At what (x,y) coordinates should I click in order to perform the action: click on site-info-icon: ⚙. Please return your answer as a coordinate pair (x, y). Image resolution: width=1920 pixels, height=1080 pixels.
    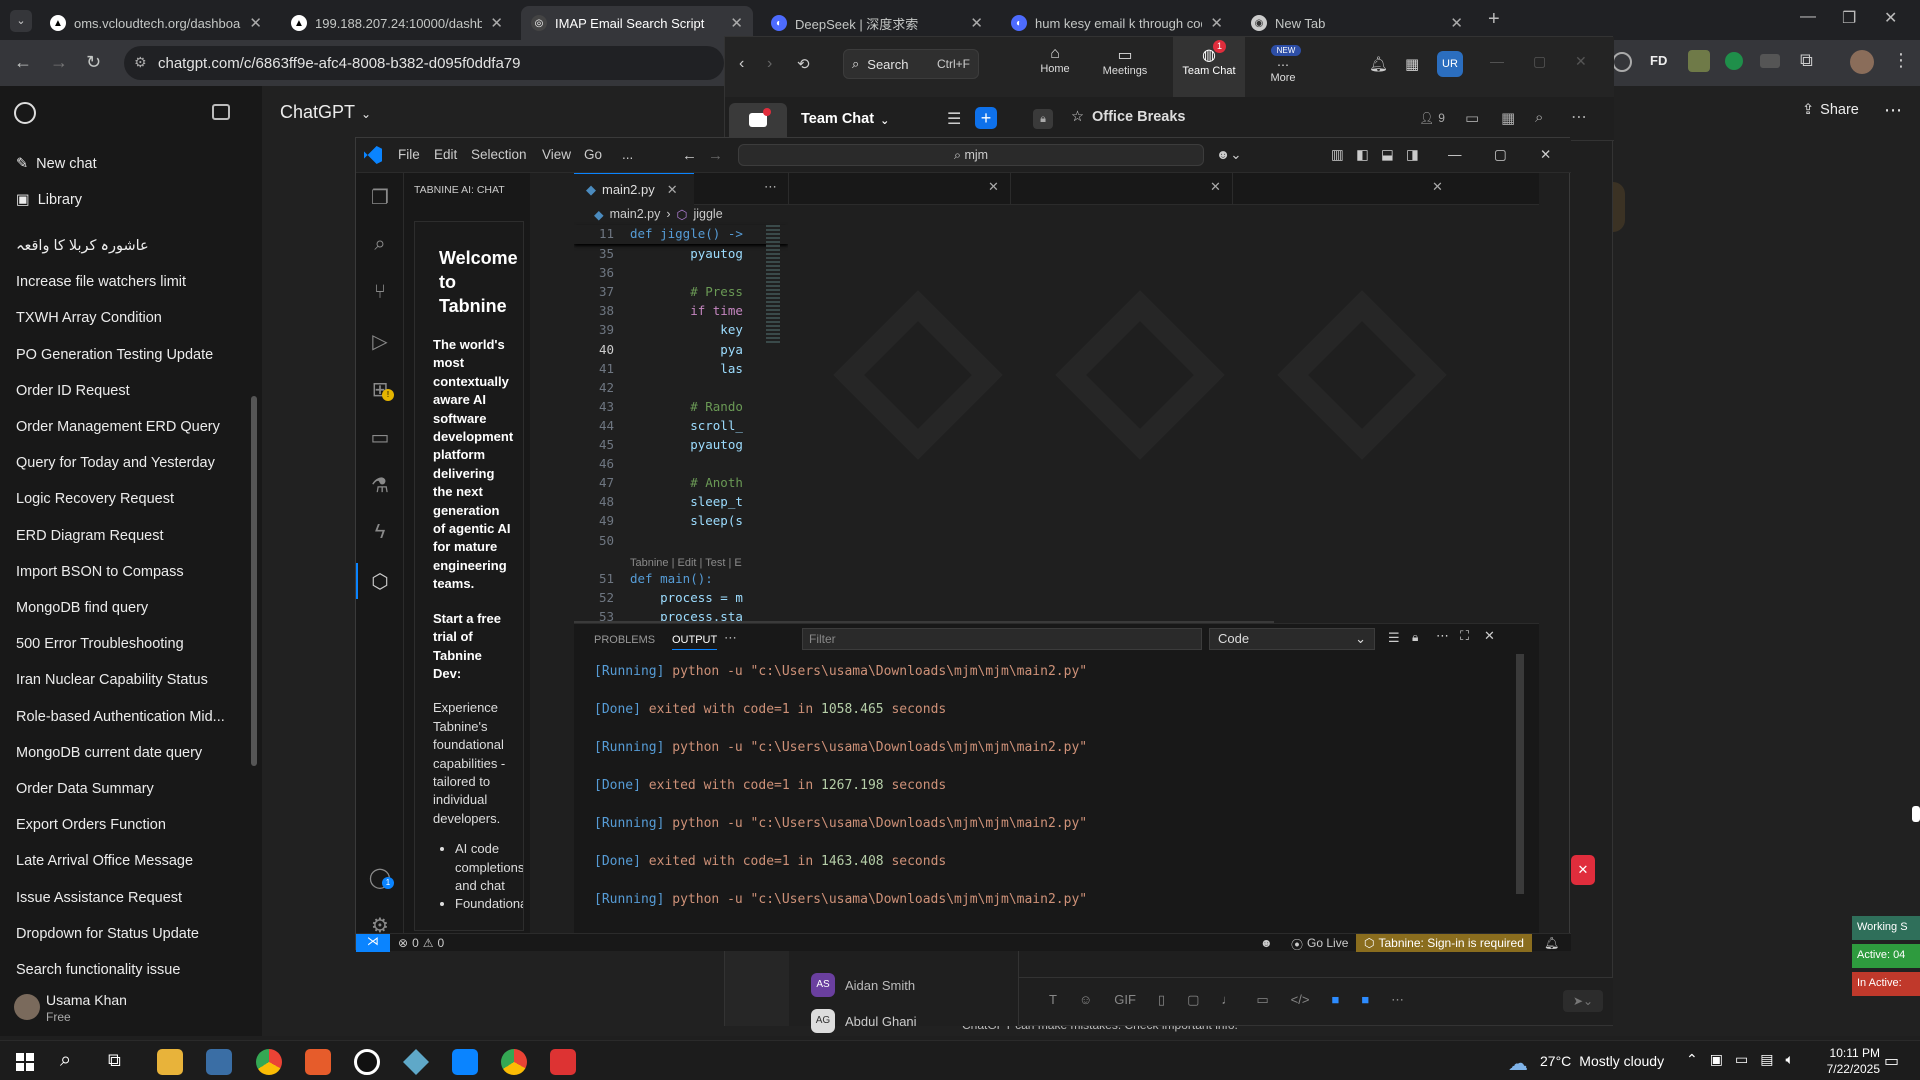
    Looking at the image, I should click on (140, 62).